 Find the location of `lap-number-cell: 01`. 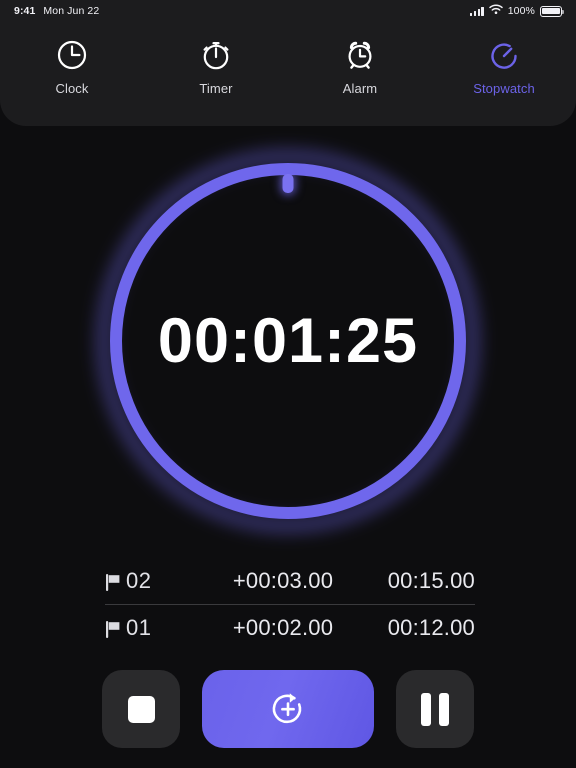

lap-number-cell: 01 is located at coordinates (168, 628).